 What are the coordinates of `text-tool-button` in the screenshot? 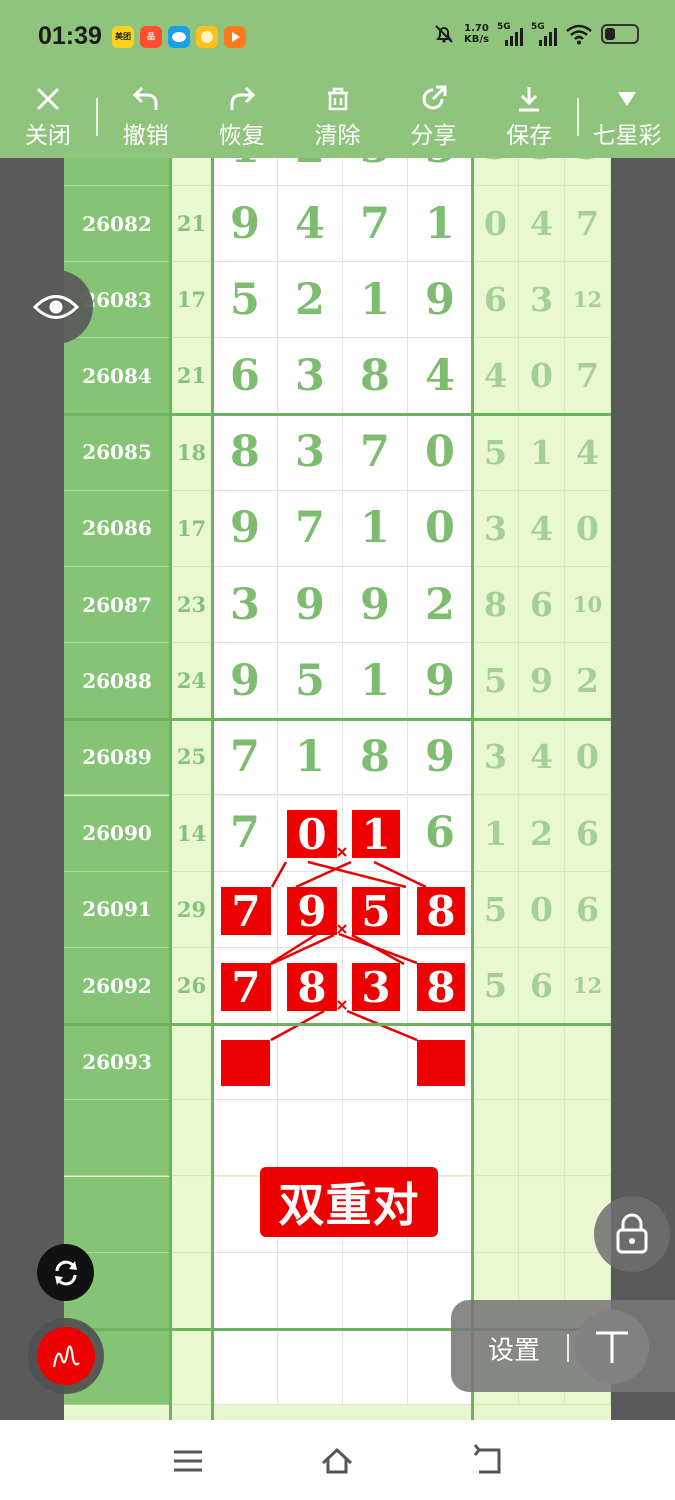 It's located at (612, 1347).